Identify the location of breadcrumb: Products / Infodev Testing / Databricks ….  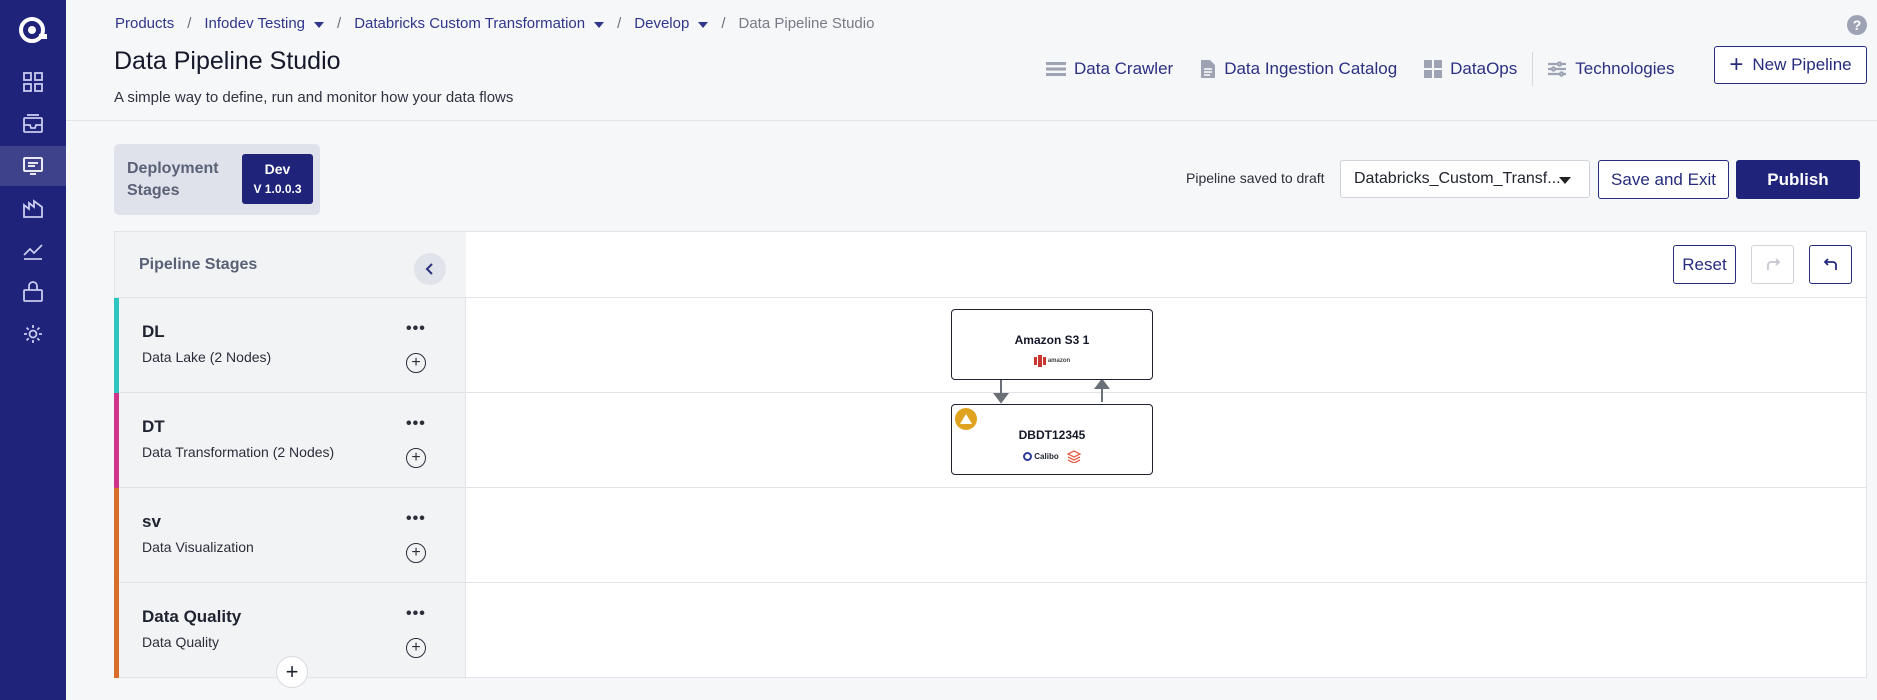
(494, 23).